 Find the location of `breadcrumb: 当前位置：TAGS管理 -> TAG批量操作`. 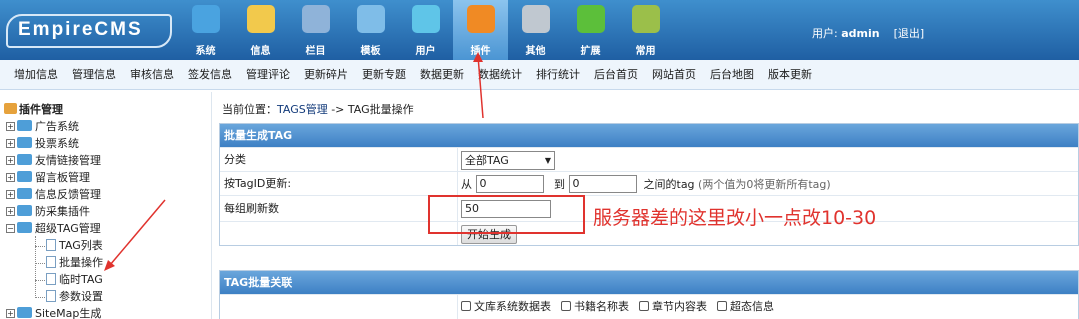

breadcrumb: 当前位置：TAGS管理 -> TAG批量操作 is located at coordinates (318, 109).